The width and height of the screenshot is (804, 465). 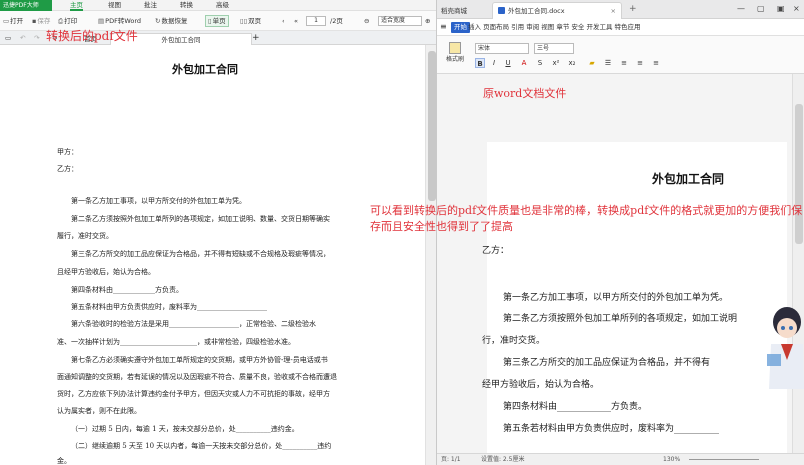 What do you see at coordinates (186, 5) in the screenshot?
I see `menu-convert: 转换` at bounding box center [186, 5].